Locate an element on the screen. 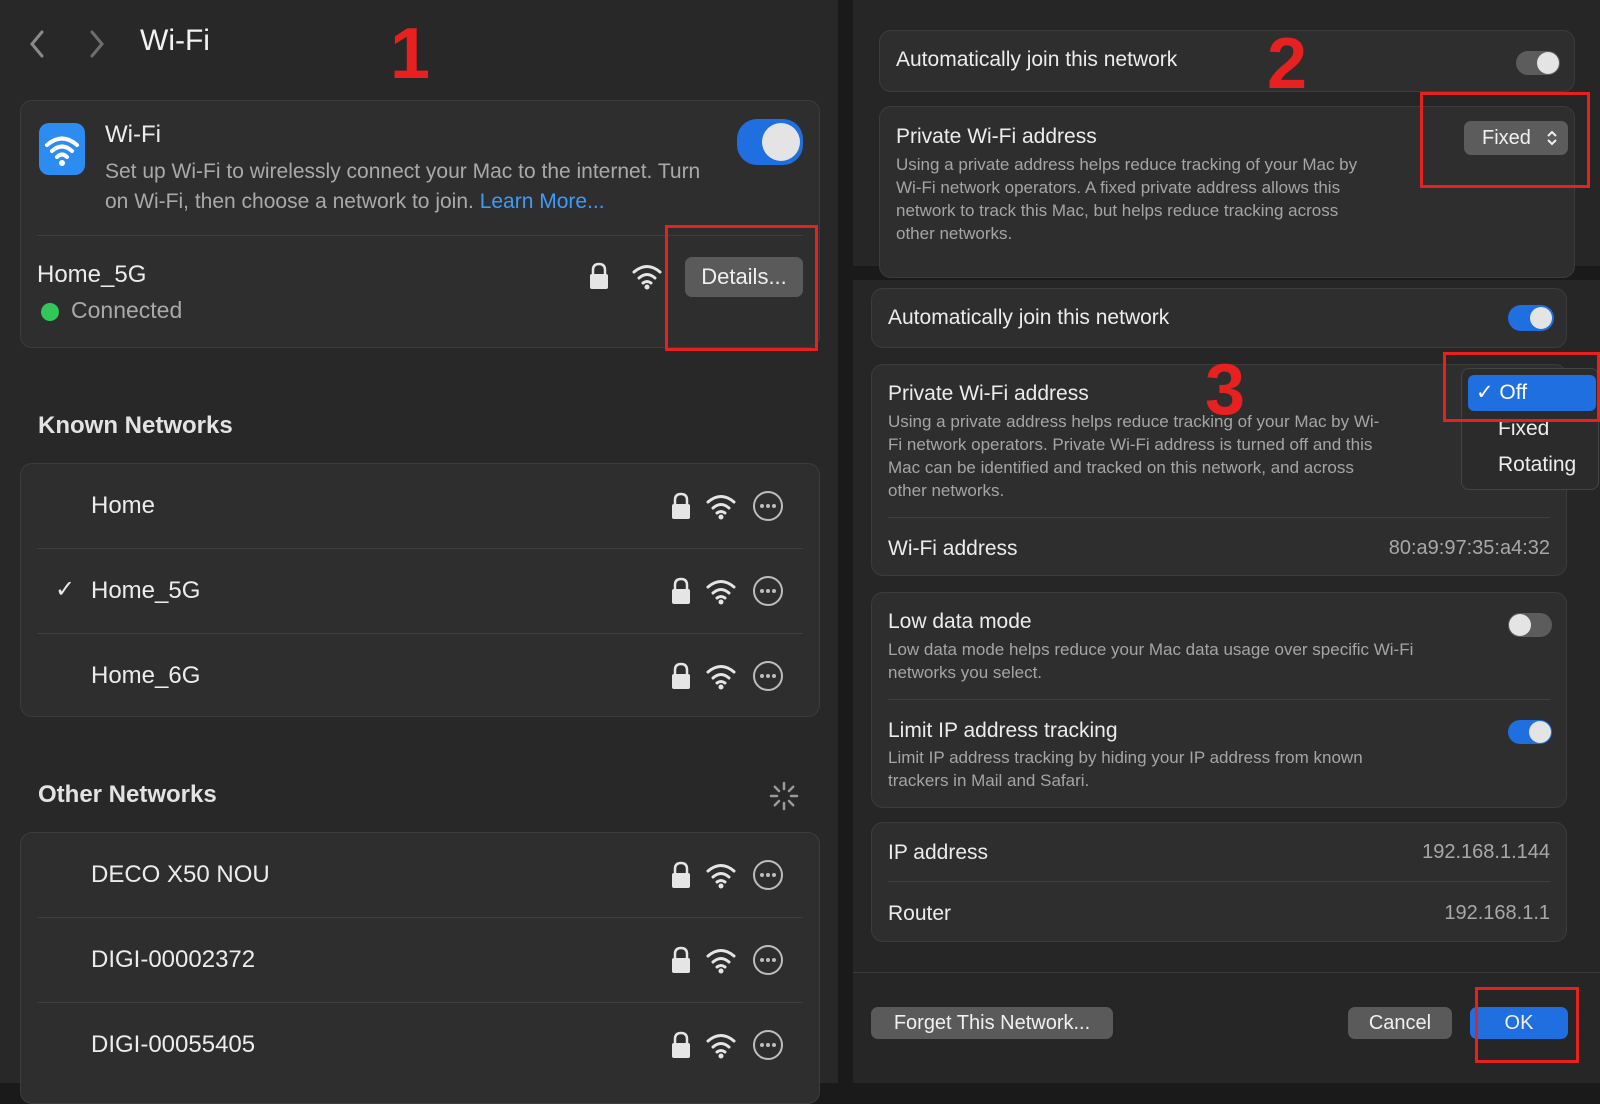 The image size is (1600, 1104). network-name: DECO X50 NOU is located at coordinates (180, 874).